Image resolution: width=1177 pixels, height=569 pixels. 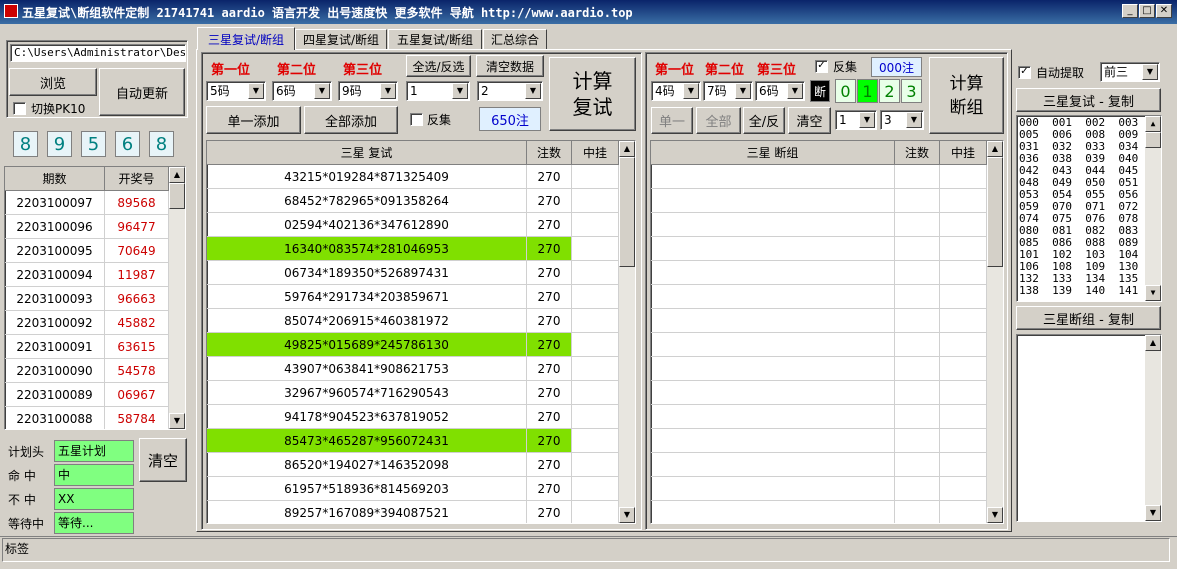 I want to click on table-row: 49825*015689*245786130 270, so click(x=413, y=345).